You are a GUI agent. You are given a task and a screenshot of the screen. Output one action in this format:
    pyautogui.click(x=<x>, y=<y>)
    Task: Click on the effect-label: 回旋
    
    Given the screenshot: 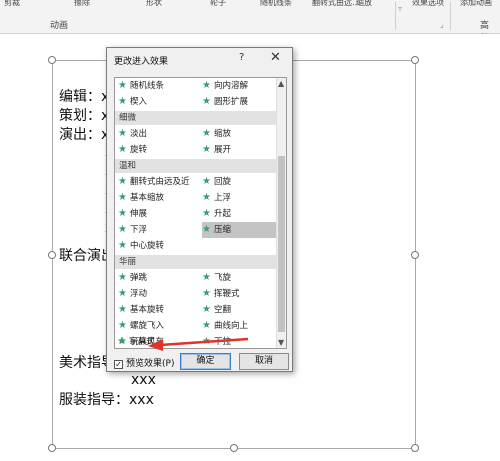 What is the action you would take?
    pyautogui.click(x=222, y=182)
    